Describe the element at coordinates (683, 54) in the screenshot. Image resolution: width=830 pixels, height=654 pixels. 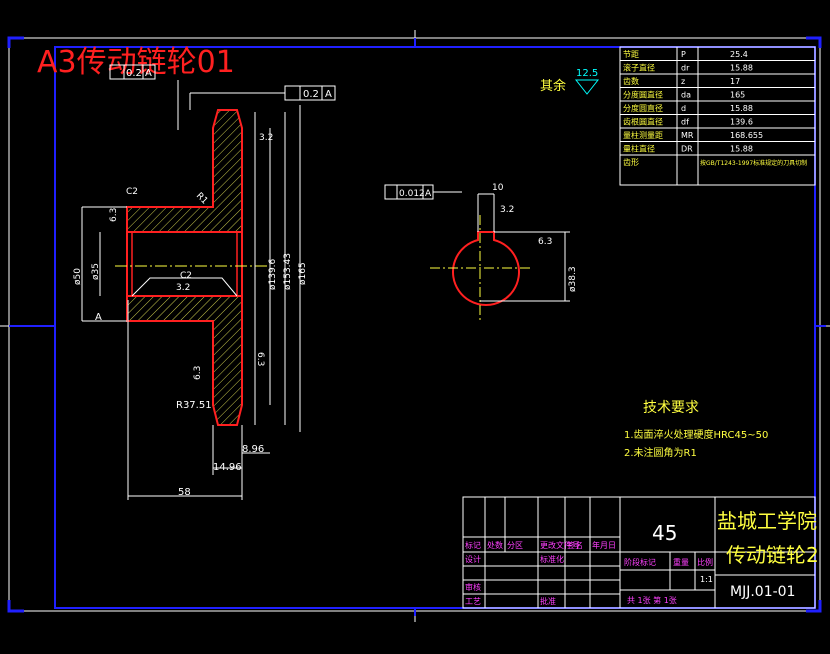
I see `param-symbol: P` at that location.